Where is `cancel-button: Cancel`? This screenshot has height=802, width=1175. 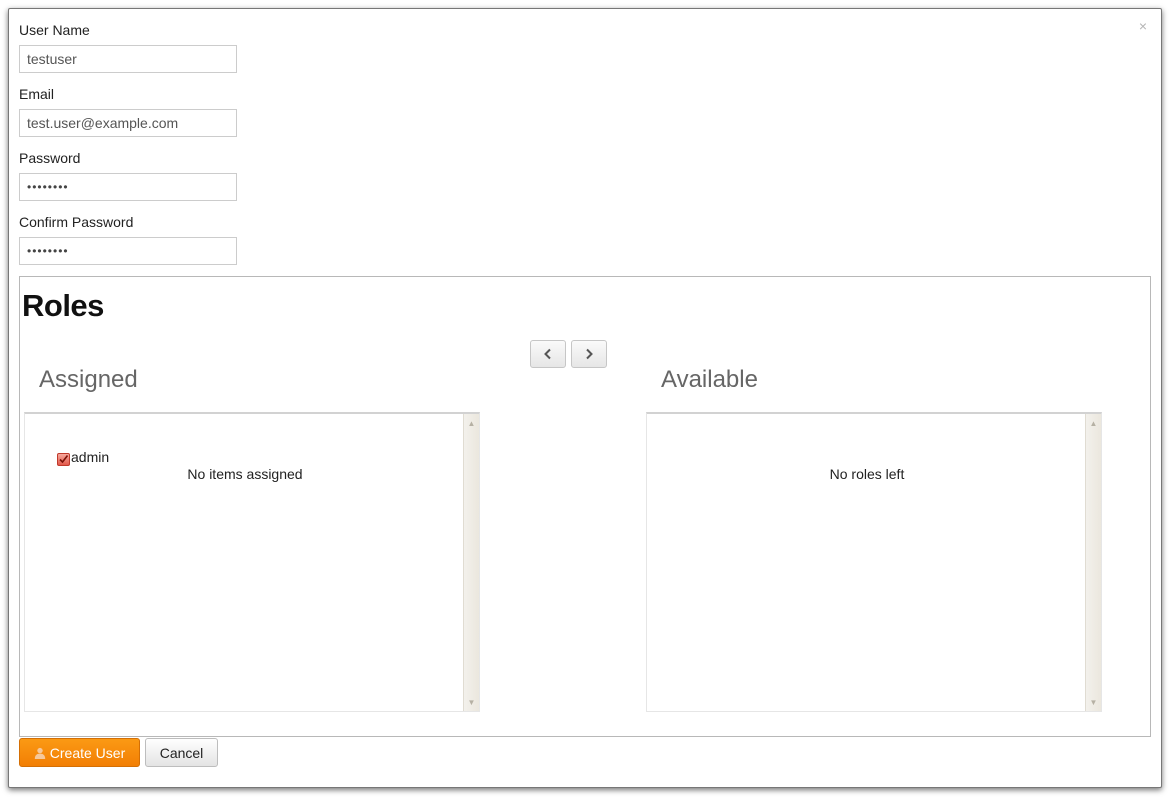 cancel-button: Cancel is located at coordinates (181, 752).